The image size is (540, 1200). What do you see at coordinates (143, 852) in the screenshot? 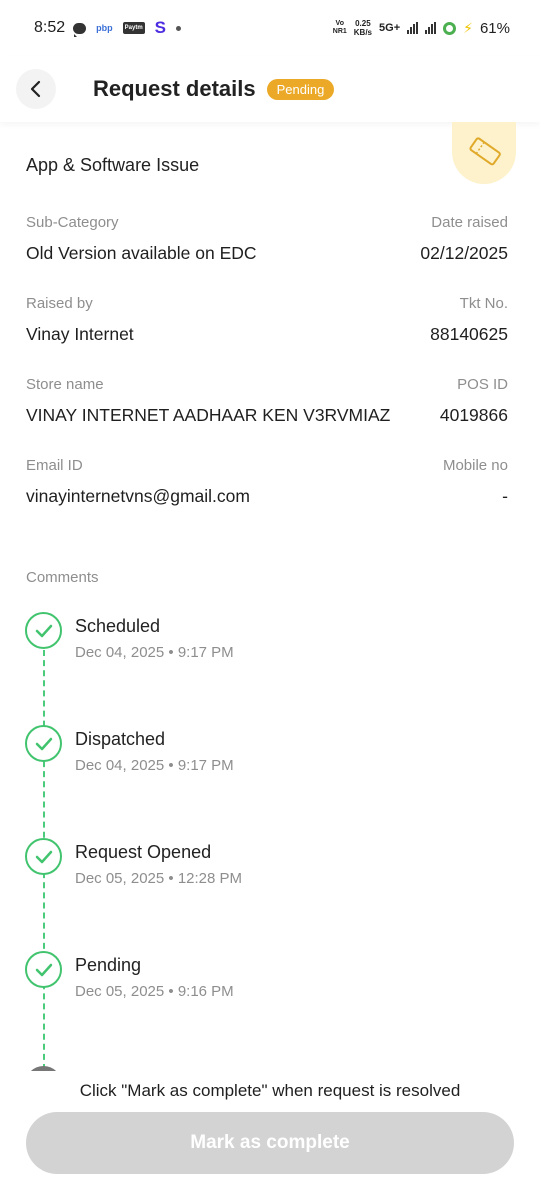
I see `timeline-title: Request Opened` at bounding box center [143, 852].